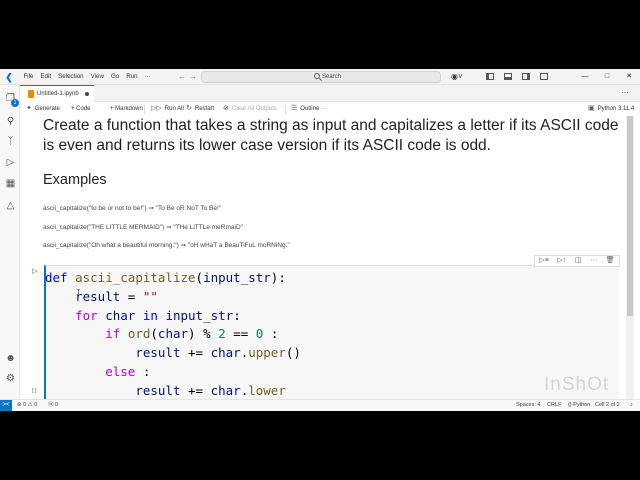 Image resolution: width=640 pixels, height=480 pixels. What do you see at coordinates (543, 261) in the screenshot?
I see `run-by-line-icon: ▷≡` at bounding box center [543, 261].